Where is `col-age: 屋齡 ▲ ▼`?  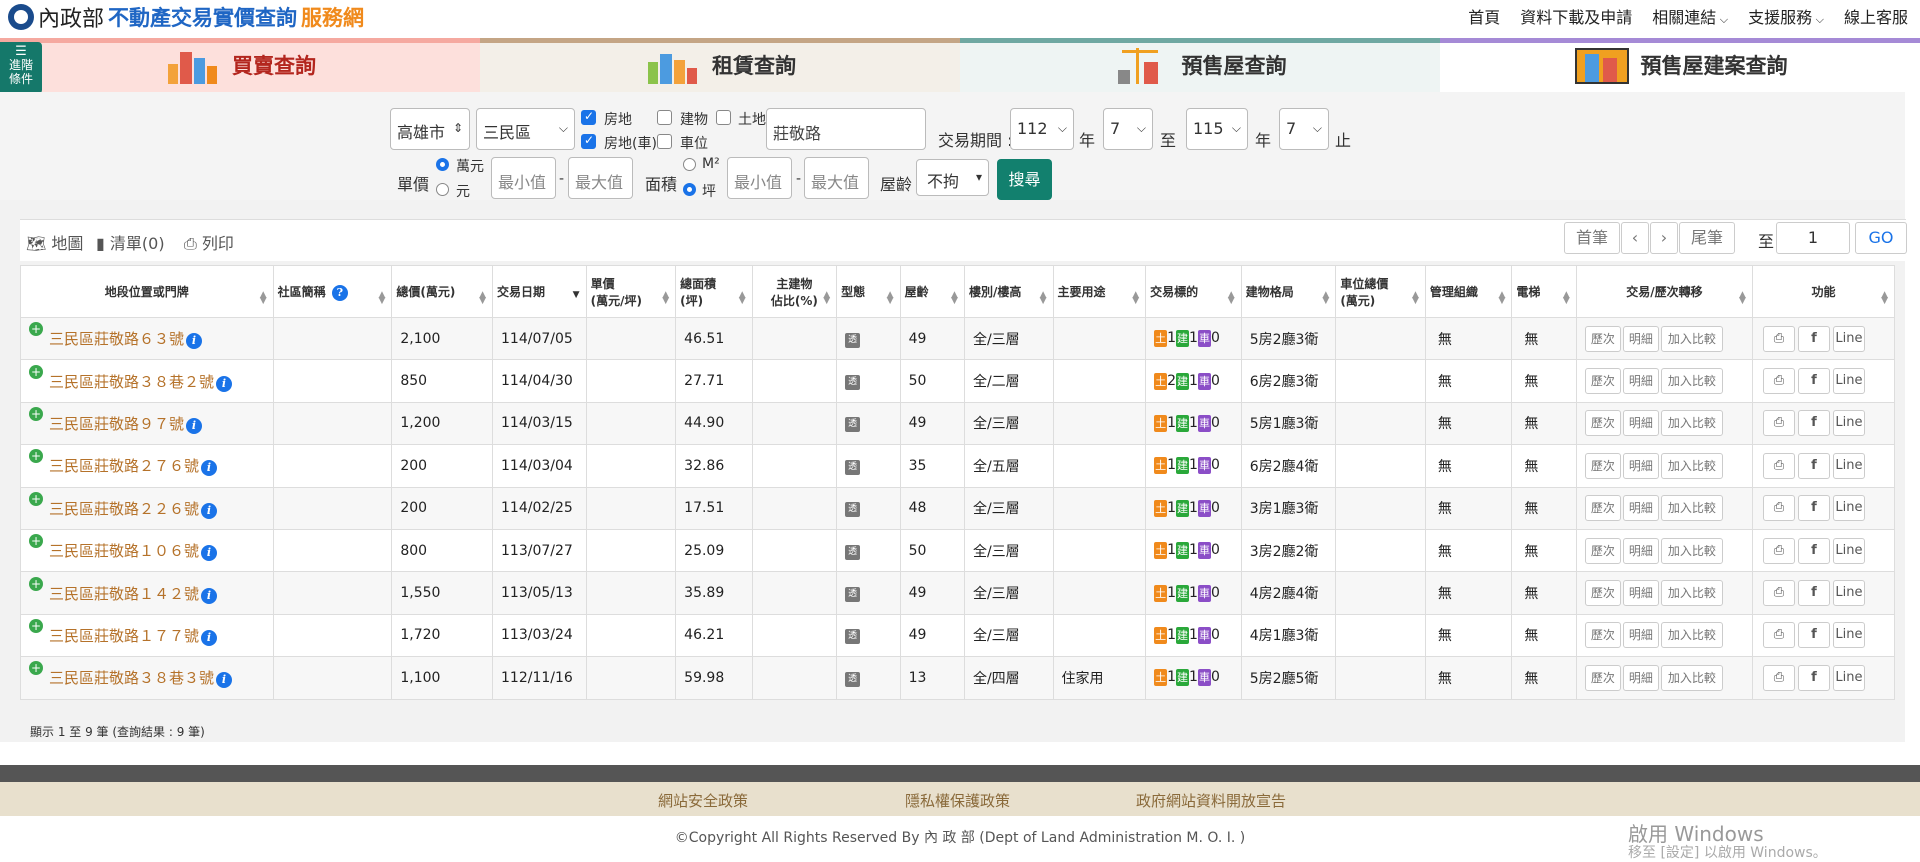
col-age: 屋齡 ▲ ▼ is located at coordinates (932, 291).